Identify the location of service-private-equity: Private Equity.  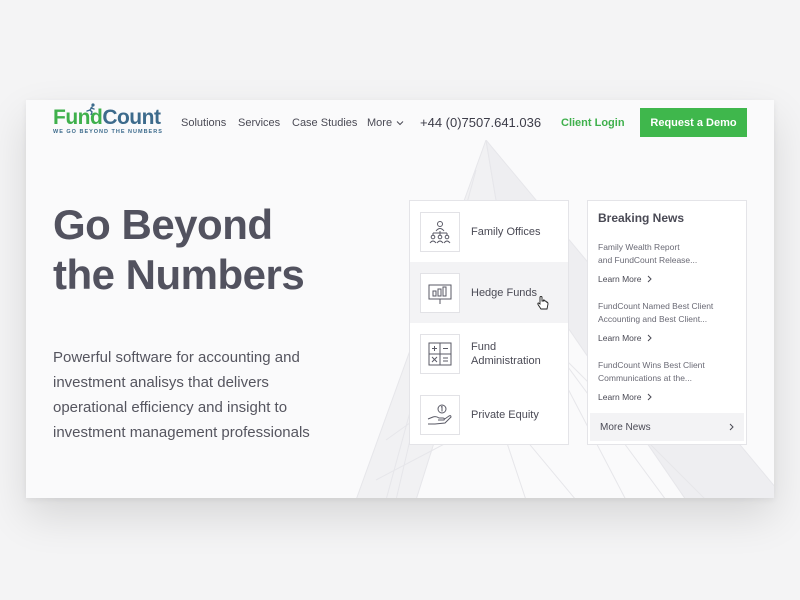
(489, 414).